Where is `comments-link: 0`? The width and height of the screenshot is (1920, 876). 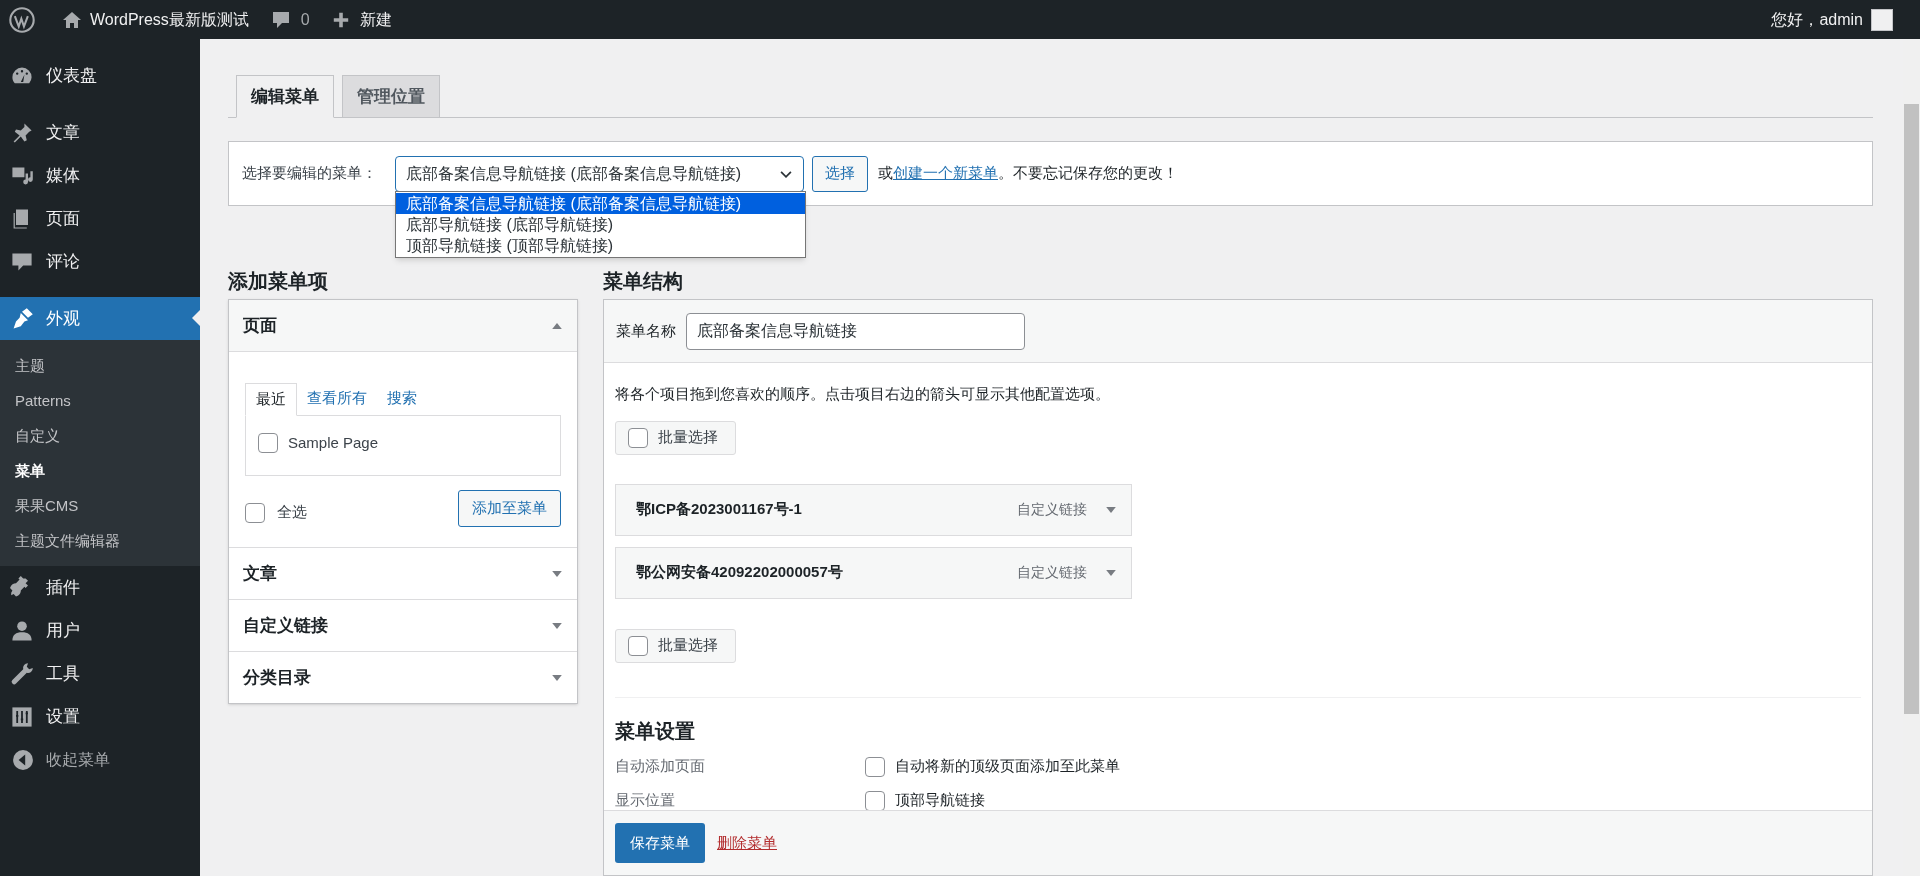 comments-link: 0 is located at coordinates (290, 19).